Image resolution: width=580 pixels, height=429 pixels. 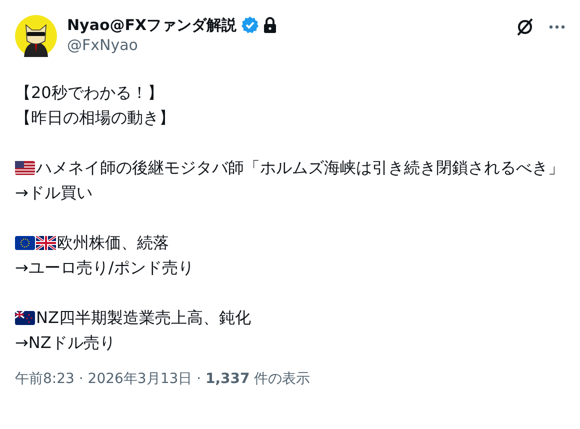 What do you see at coordinates (300, 167) in the screenshot?
I see `post-text-line: ハメネイ師の後継モジタバ師「ホルムズ海峡は引き続き閉鎖されるべき」` at bounding box center [300, 167].